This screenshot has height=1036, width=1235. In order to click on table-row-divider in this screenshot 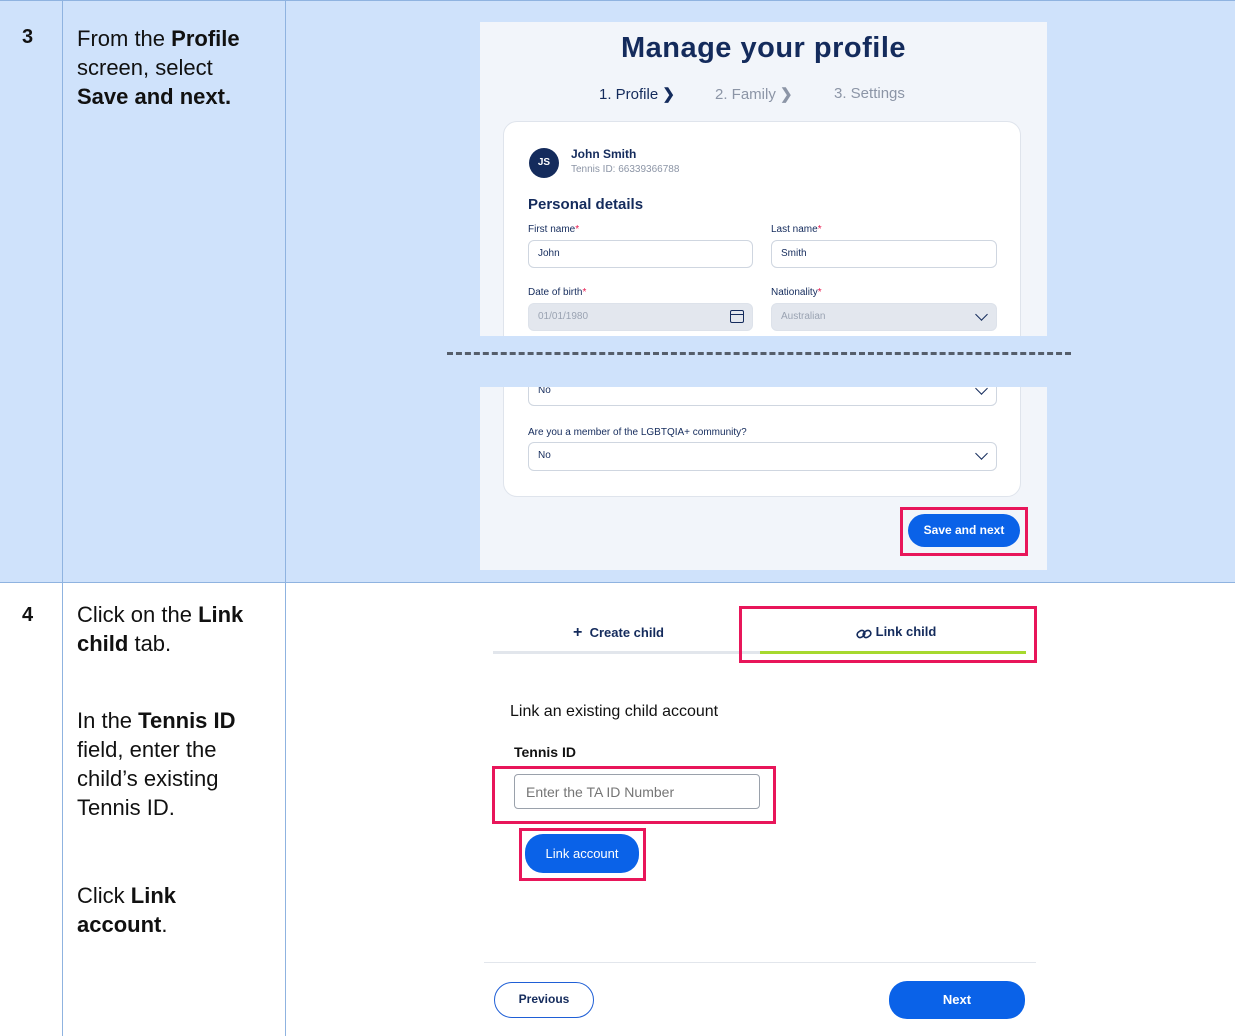, I will do `click(617, 582)`.